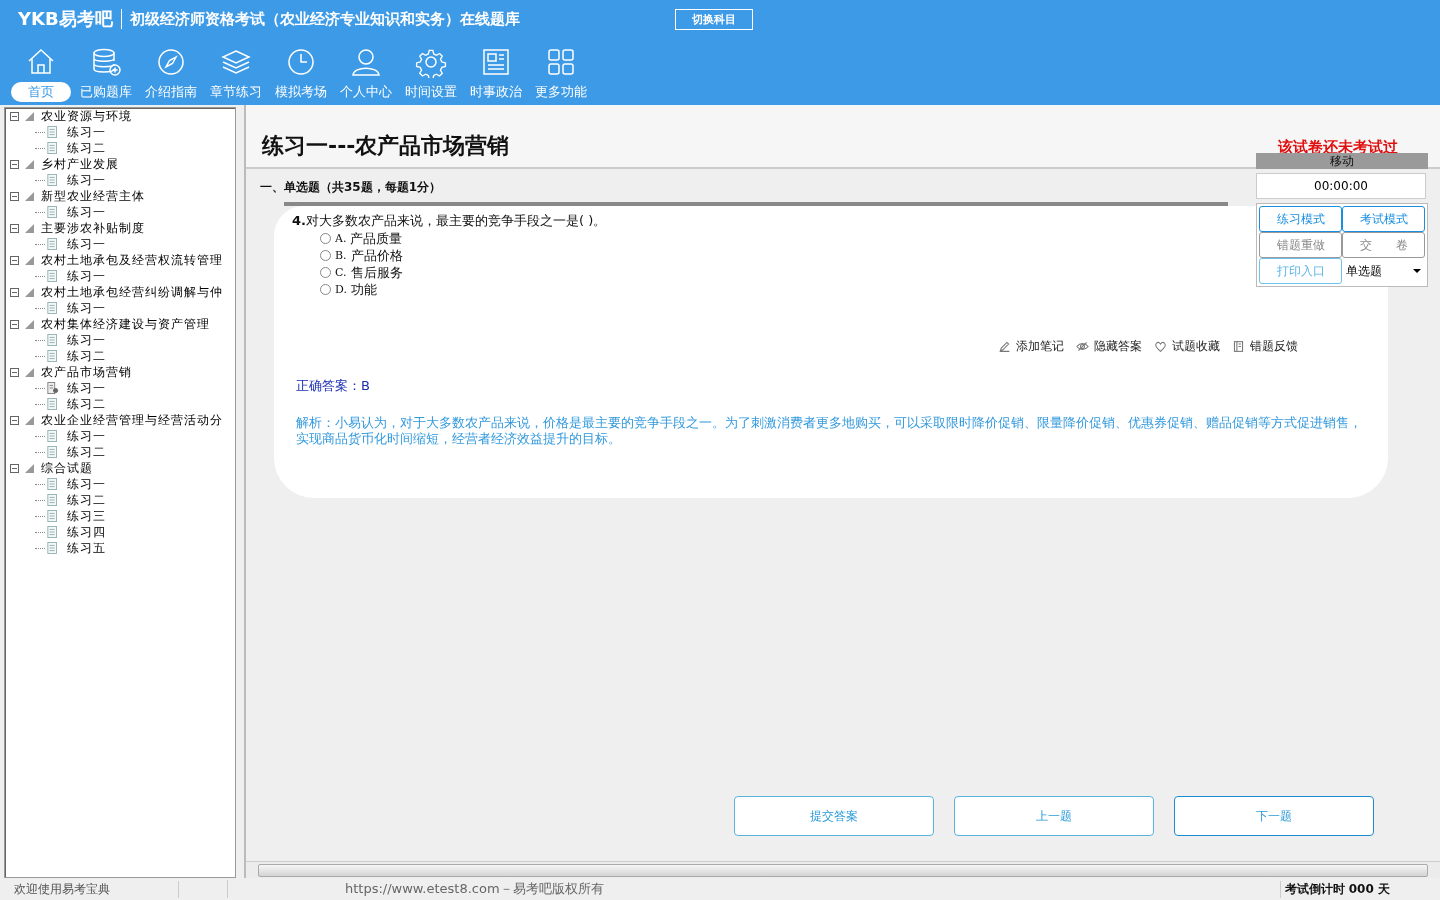 This screenshot has height=900, width=1440. What do you see at coordinates (86, 532) in the screenshot?
I see `tree-item: 练习四` at bounding box center [86, 532].